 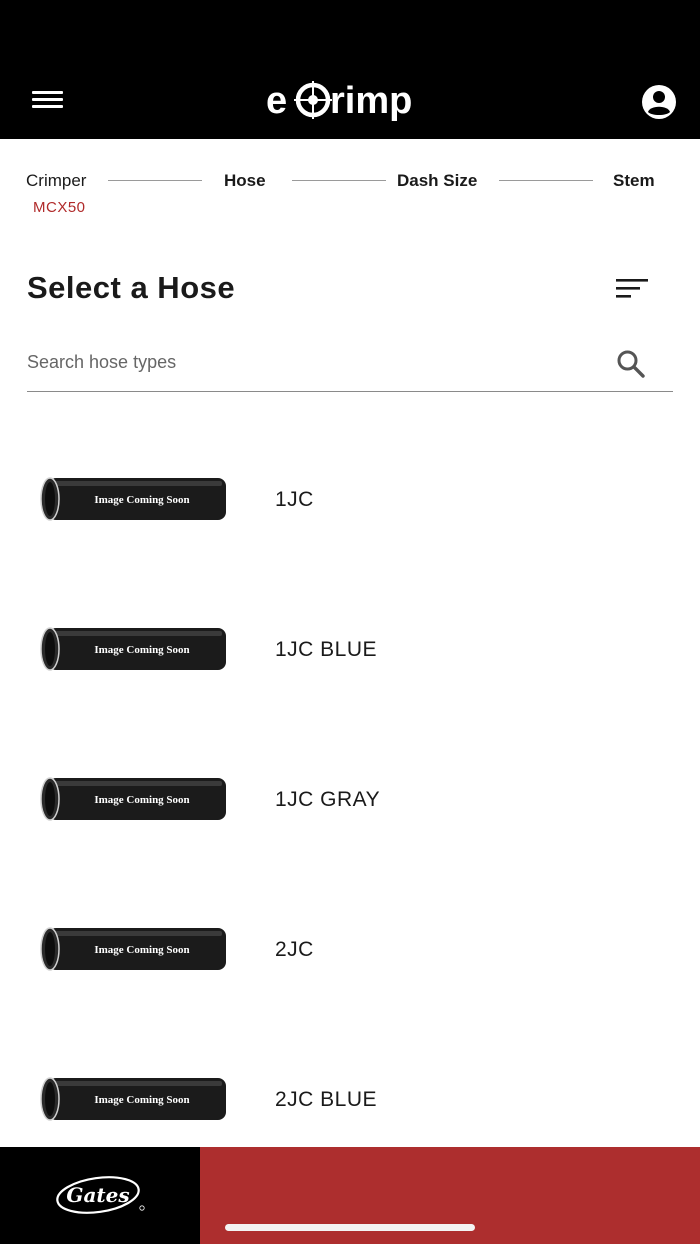 I want to click on step-crimper: Crimper, so click(x=56, y=181).